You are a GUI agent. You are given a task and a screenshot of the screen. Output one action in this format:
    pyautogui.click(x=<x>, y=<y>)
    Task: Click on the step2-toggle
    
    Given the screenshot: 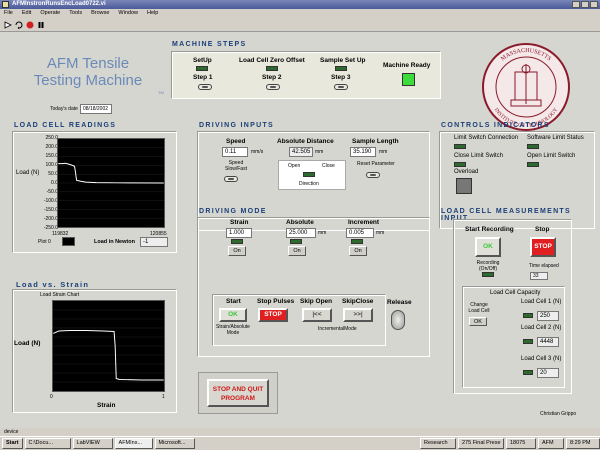 What is the action you would take?
    pyautogui.click(x=273, y=87)
    